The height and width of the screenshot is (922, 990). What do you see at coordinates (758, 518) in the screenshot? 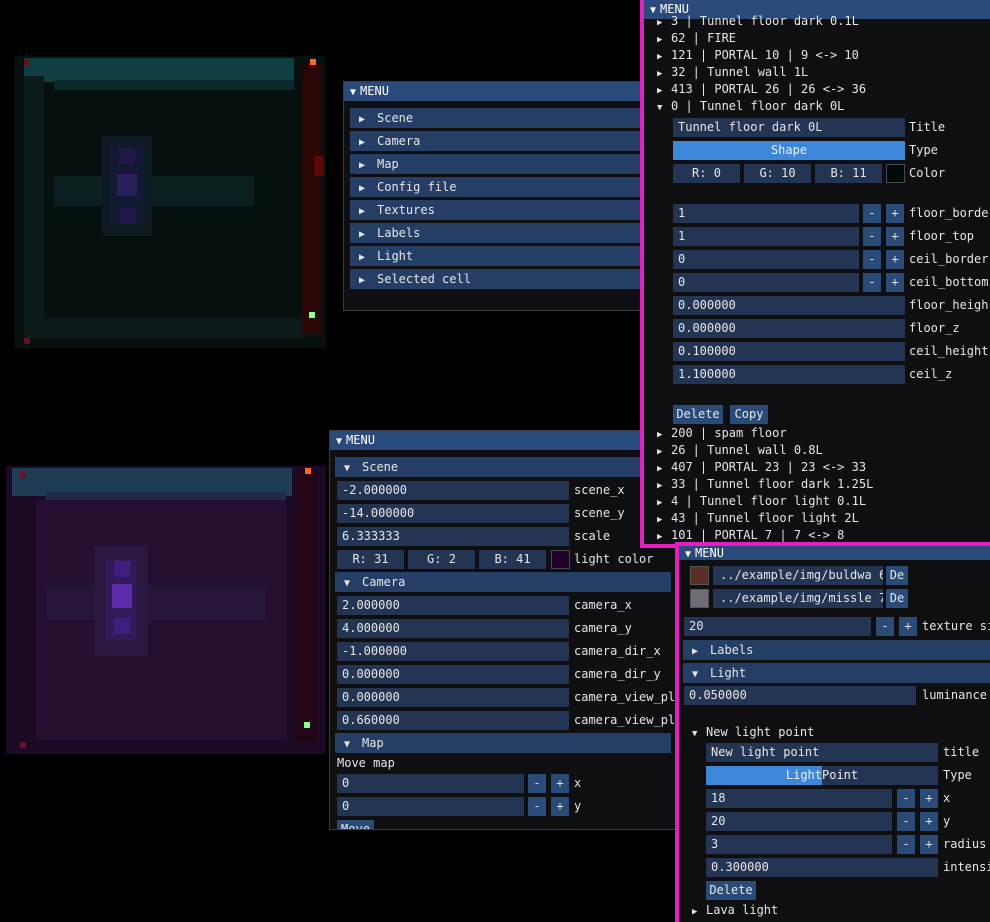
I see `tree-item: ▶ 43 | Tunnel floor light 2L` at bounding box center [758, 518].